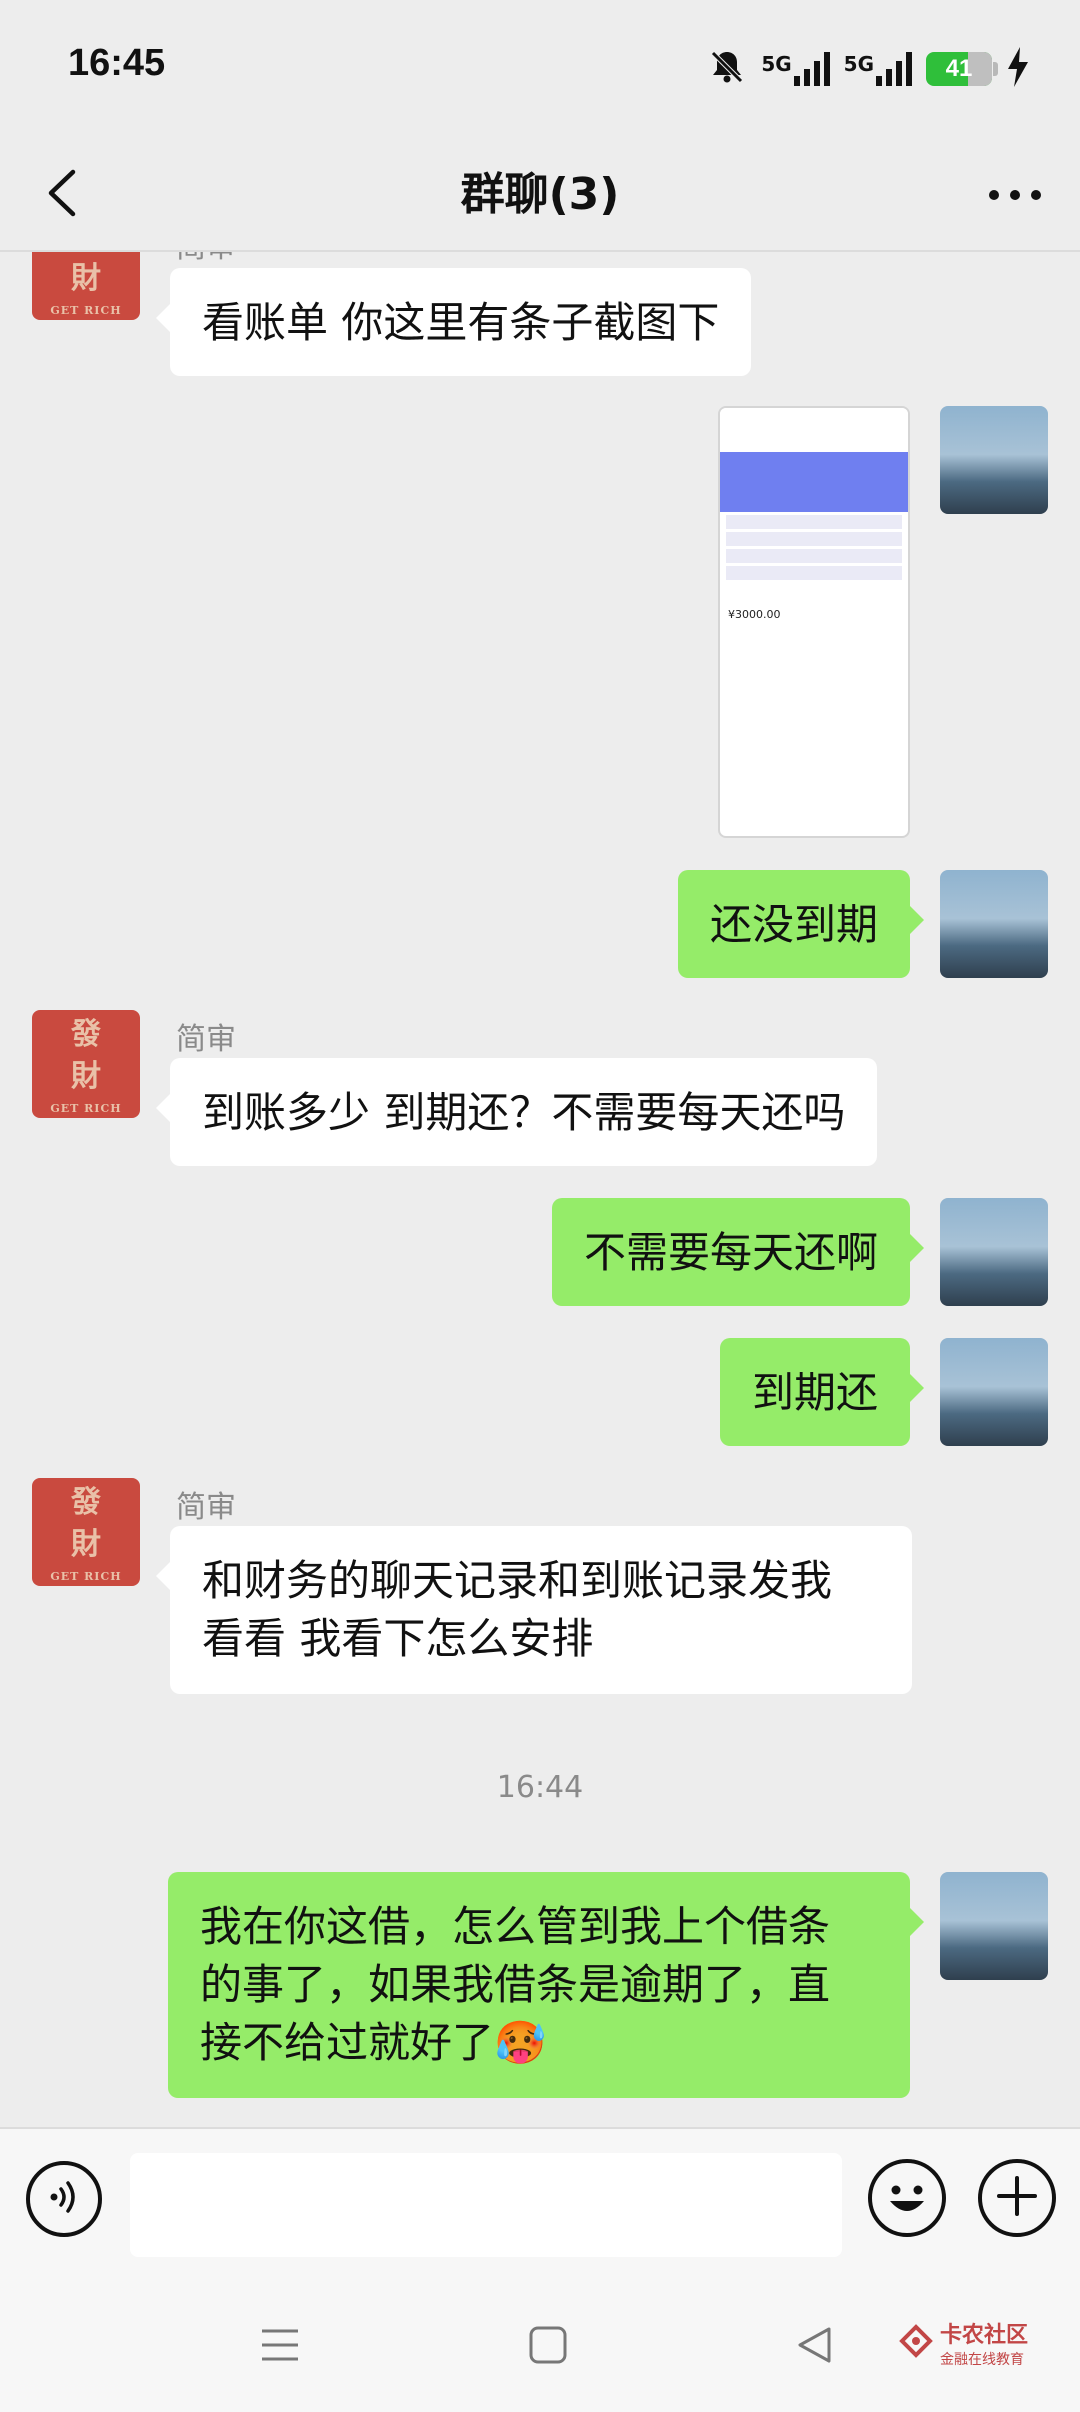  What do you see at coordinates (515, 1926) in the screenshot?
I see `message-line: 我在你这借，怎么管到我上个借条` at bounding box center [515, 1926].